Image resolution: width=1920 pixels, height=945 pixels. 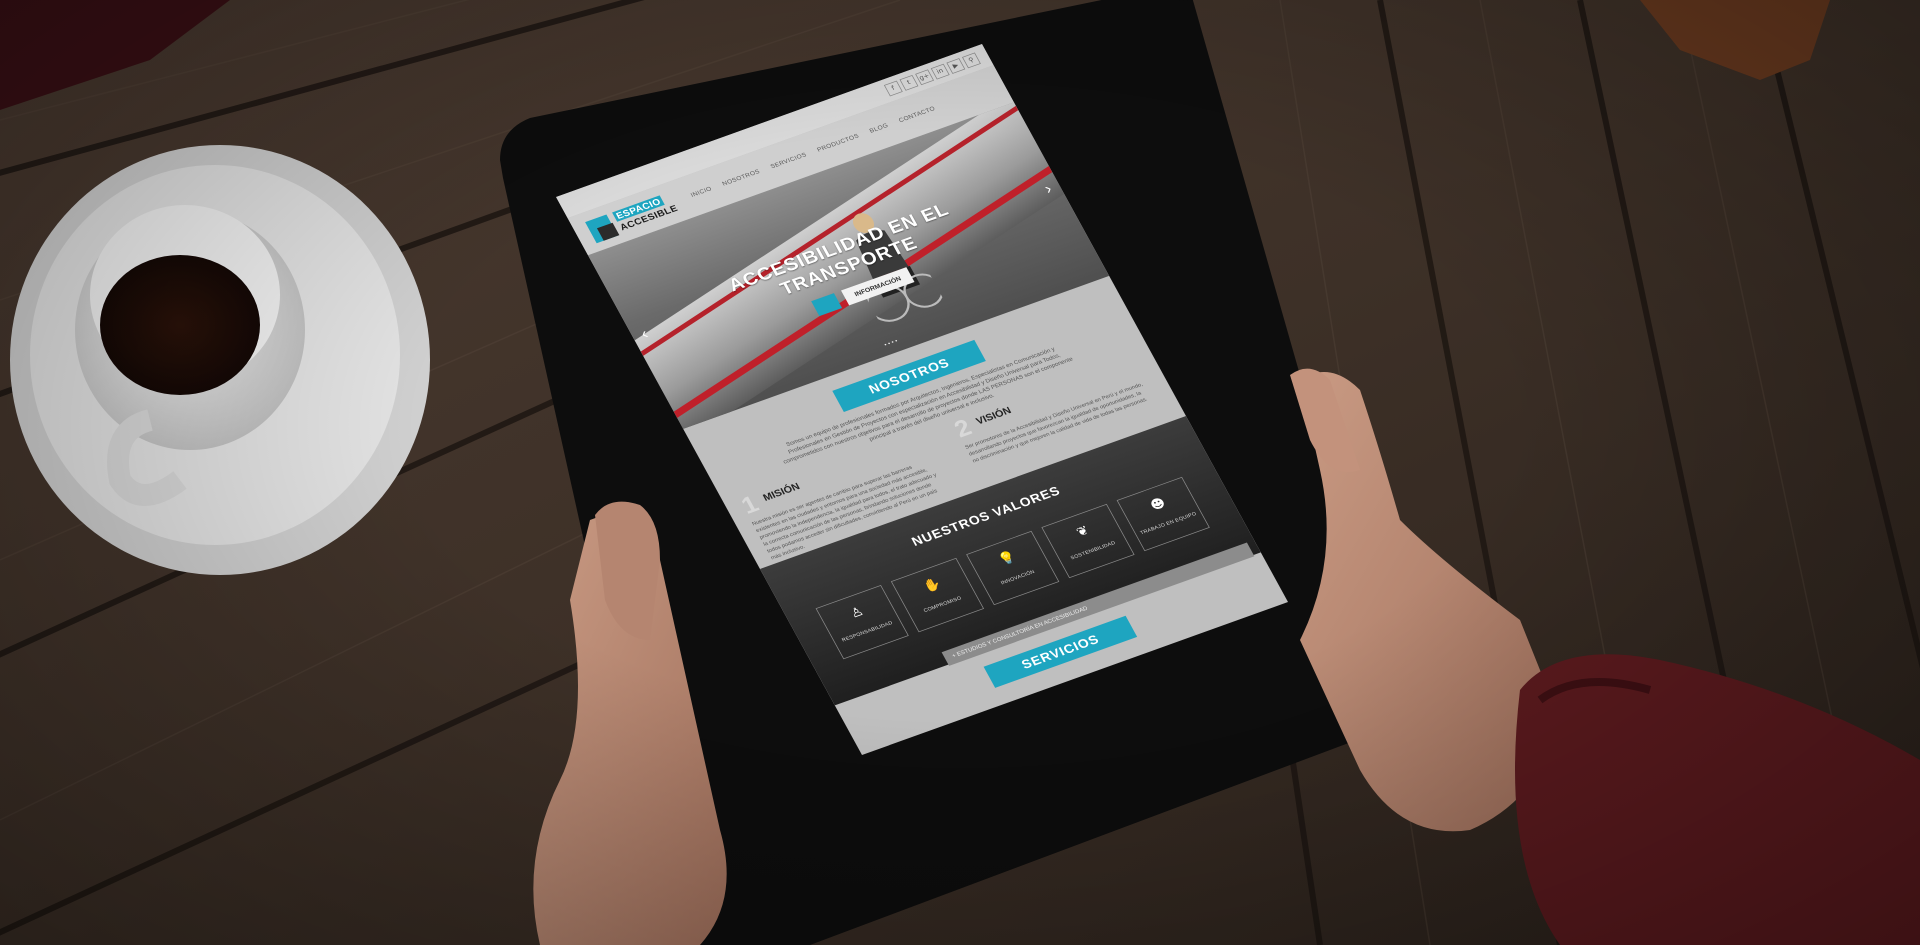 I want to click on valor-innovacion: 💡 INNOVACIÓN, so click(x=1013, y=568).